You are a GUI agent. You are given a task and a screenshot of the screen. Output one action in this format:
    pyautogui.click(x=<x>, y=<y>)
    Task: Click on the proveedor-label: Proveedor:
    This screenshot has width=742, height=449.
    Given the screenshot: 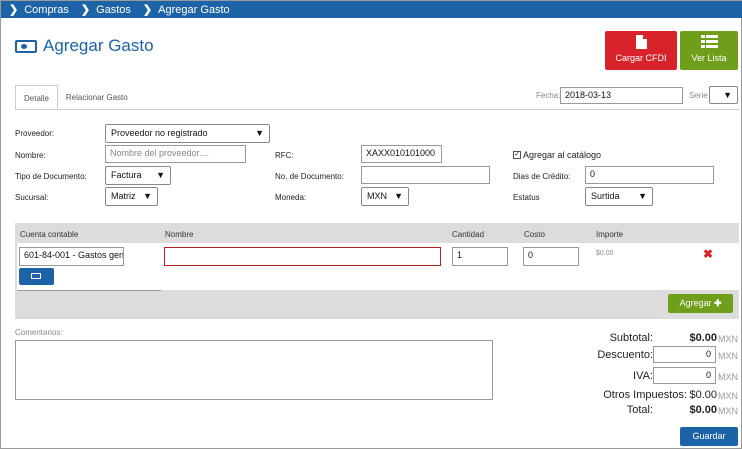 What is the action you would take?
    pyautogui.click(x=35, y=133)
    